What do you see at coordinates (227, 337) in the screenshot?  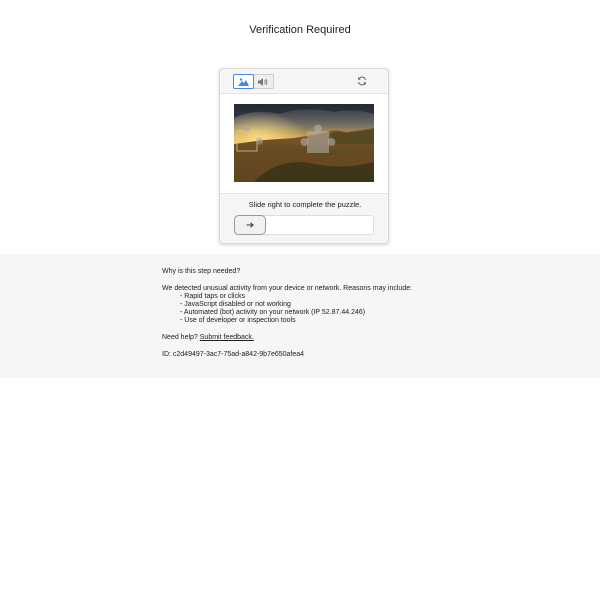 I see `submit-feedback-link: Submit feedback.` at bounding box center [227, 337].